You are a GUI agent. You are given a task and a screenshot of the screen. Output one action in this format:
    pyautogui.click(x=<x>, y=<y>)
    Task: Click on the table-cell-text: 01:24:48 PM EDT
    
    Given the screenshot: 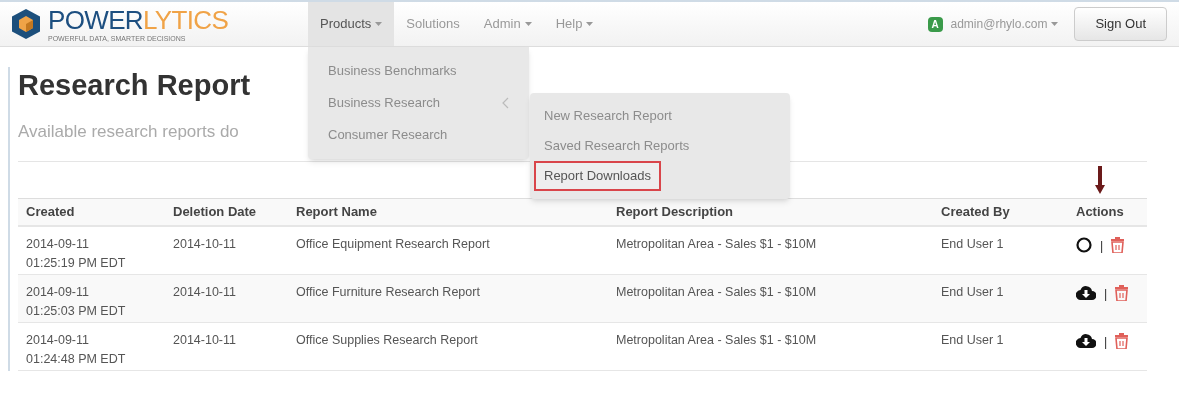 What is the action you would take?
    pyautogui.click(x=76, y=359)
    